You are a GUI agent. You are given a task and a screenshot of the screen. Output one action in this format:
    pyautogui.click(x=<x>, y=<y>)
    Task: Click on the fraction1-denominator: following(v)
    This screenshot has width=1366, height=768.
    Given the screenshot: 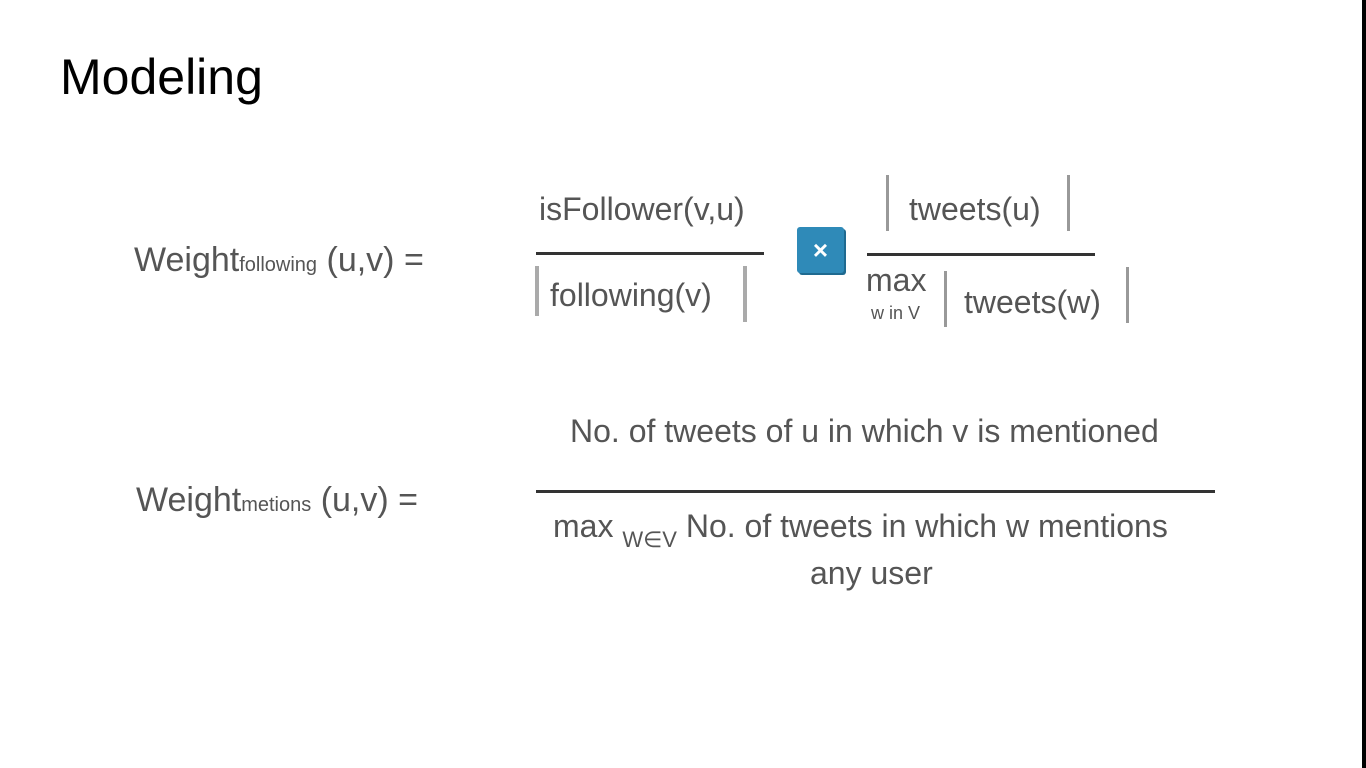 What is the action you would take?
    pyautogui.click(x=631, y=295)
    